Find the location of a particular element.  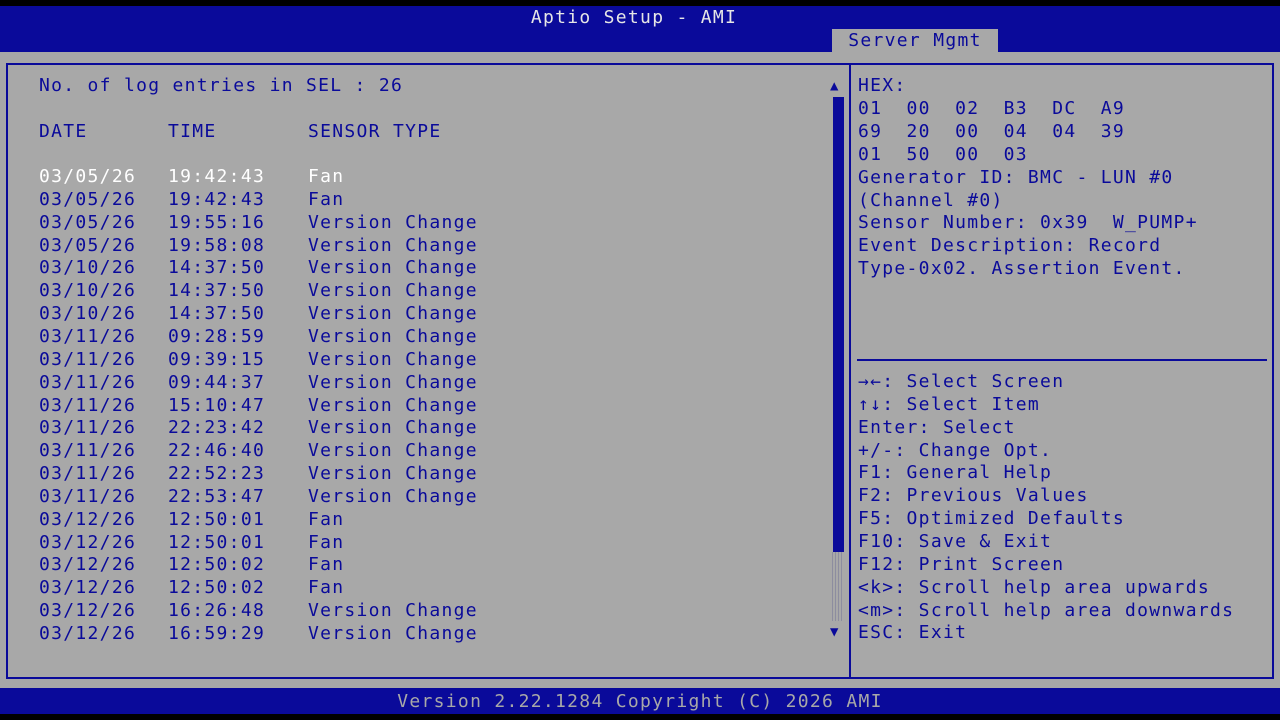

row-time: 09:28:59 is located at coordinates (217, 336).